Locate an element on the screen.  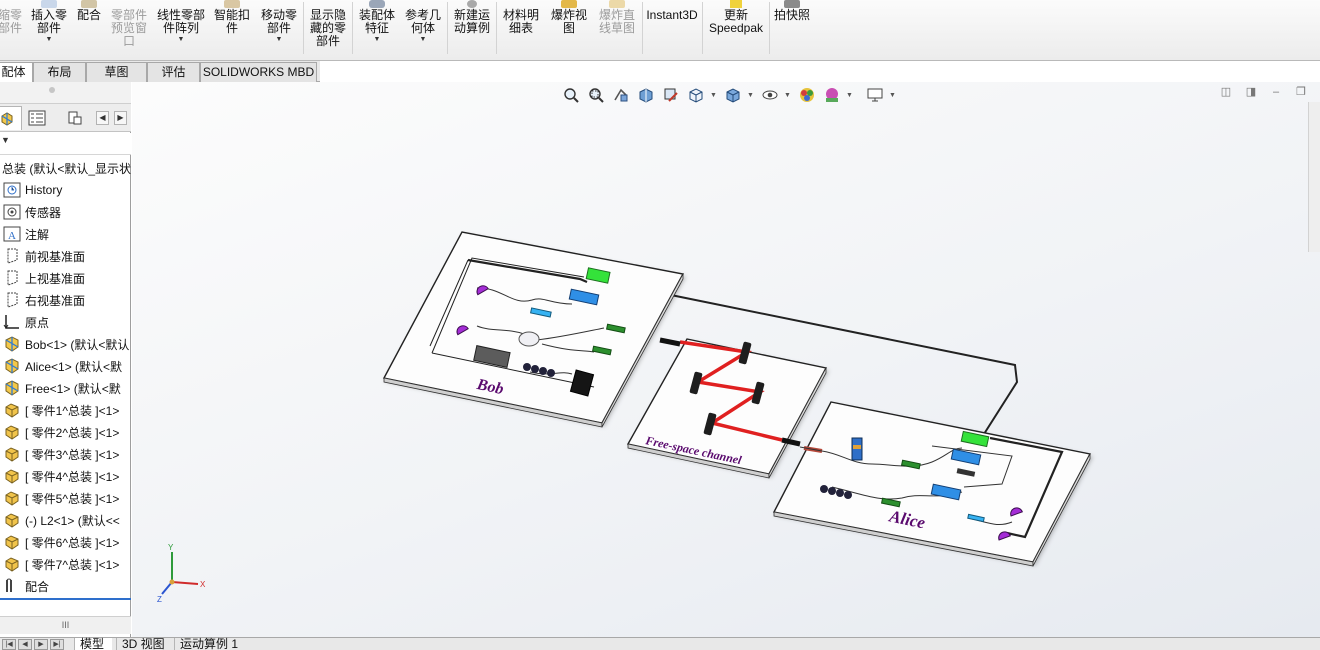
next-tab-icon: ▶ is located at coordinates (41, 644).